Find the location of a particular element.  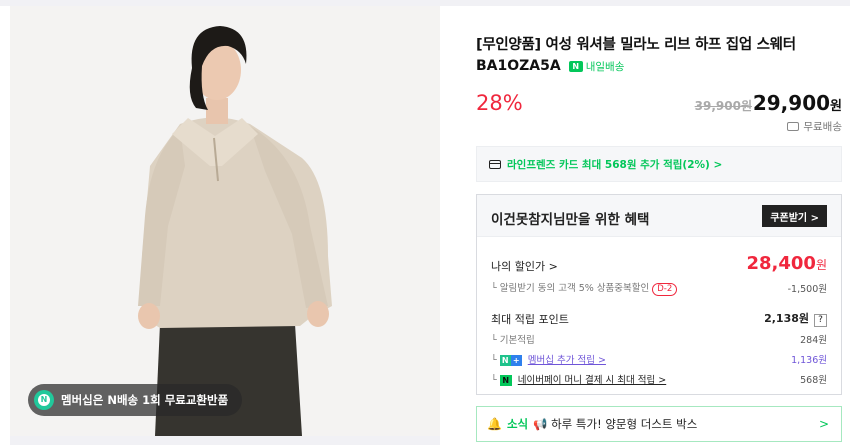

news-text: 📢 하루 특가! 양문형 더스트 박스 is located at coordinates (615, 424).